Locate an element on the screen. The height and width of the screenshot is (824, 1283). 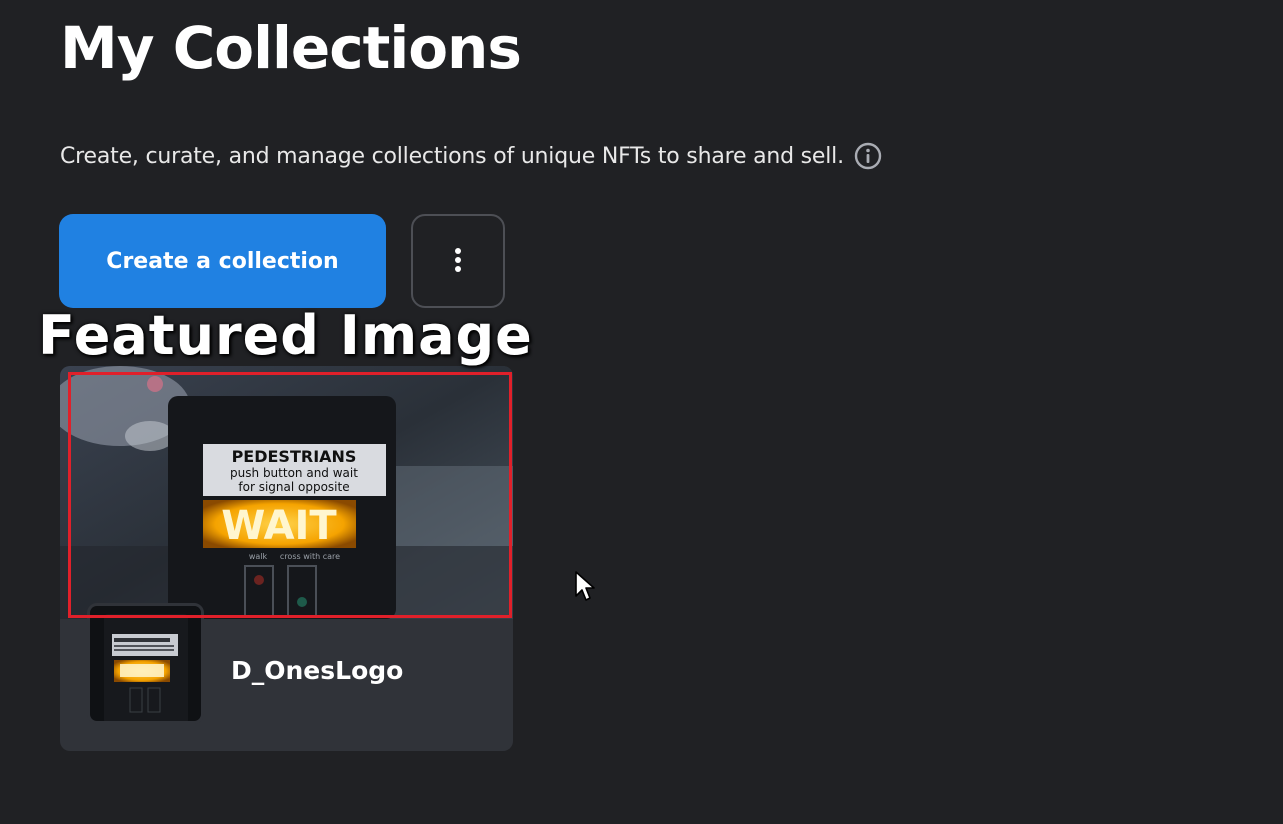
info-icon is located at coordinates (868, 156).